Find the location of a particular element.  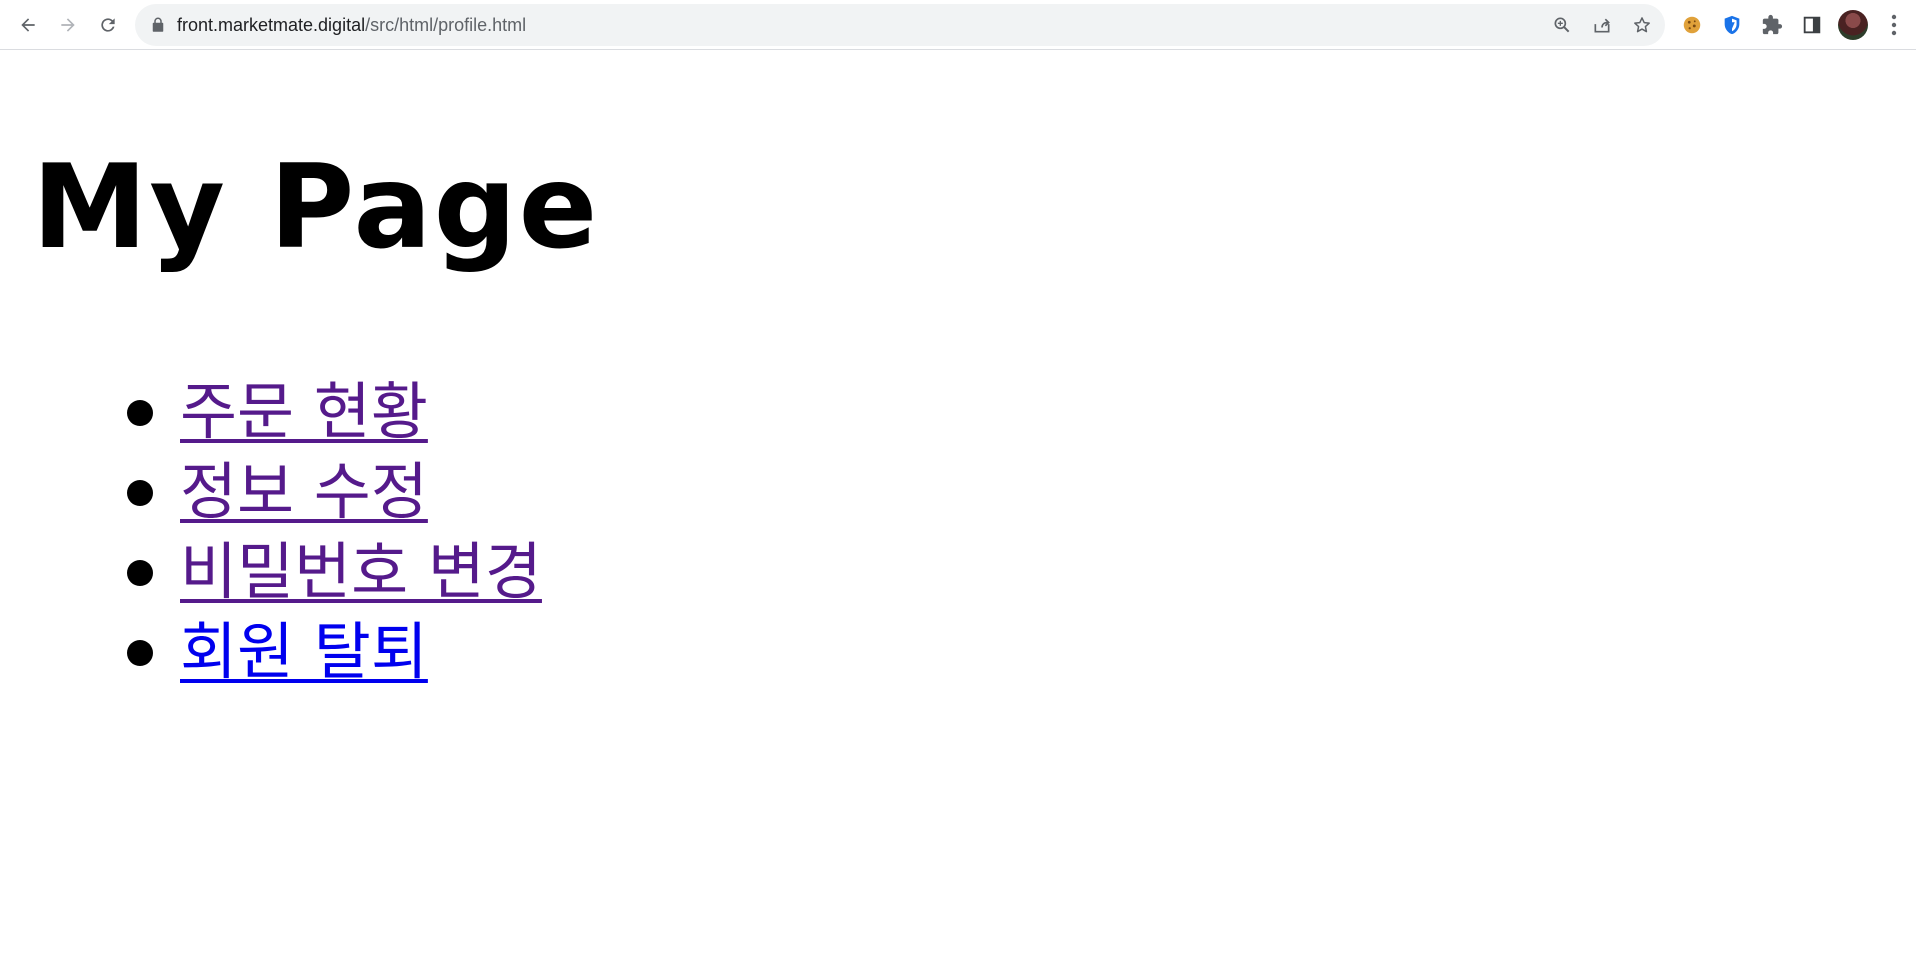

zoom-icon is located at coordinates (1562, 25).